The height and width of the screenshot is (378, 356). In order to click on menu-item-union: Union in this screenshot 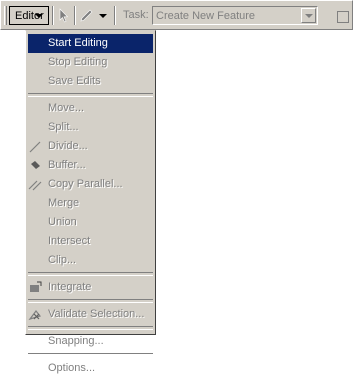, I will do `click(90, 222)`.